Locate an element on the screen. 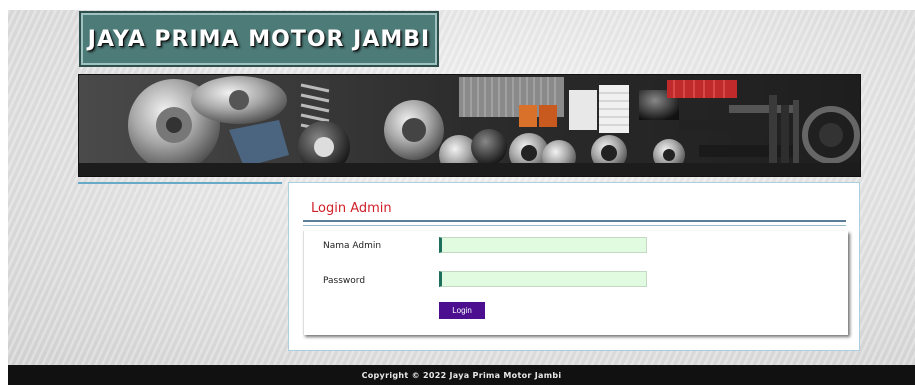 The width and height of the screenshot is (915, 385). sidebar-divider is located at coordinates (180, 183).